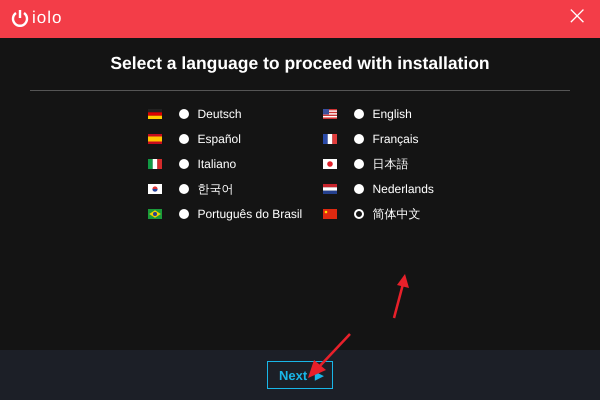  I want to click on language-label: 简体中文, so click(396, 214).